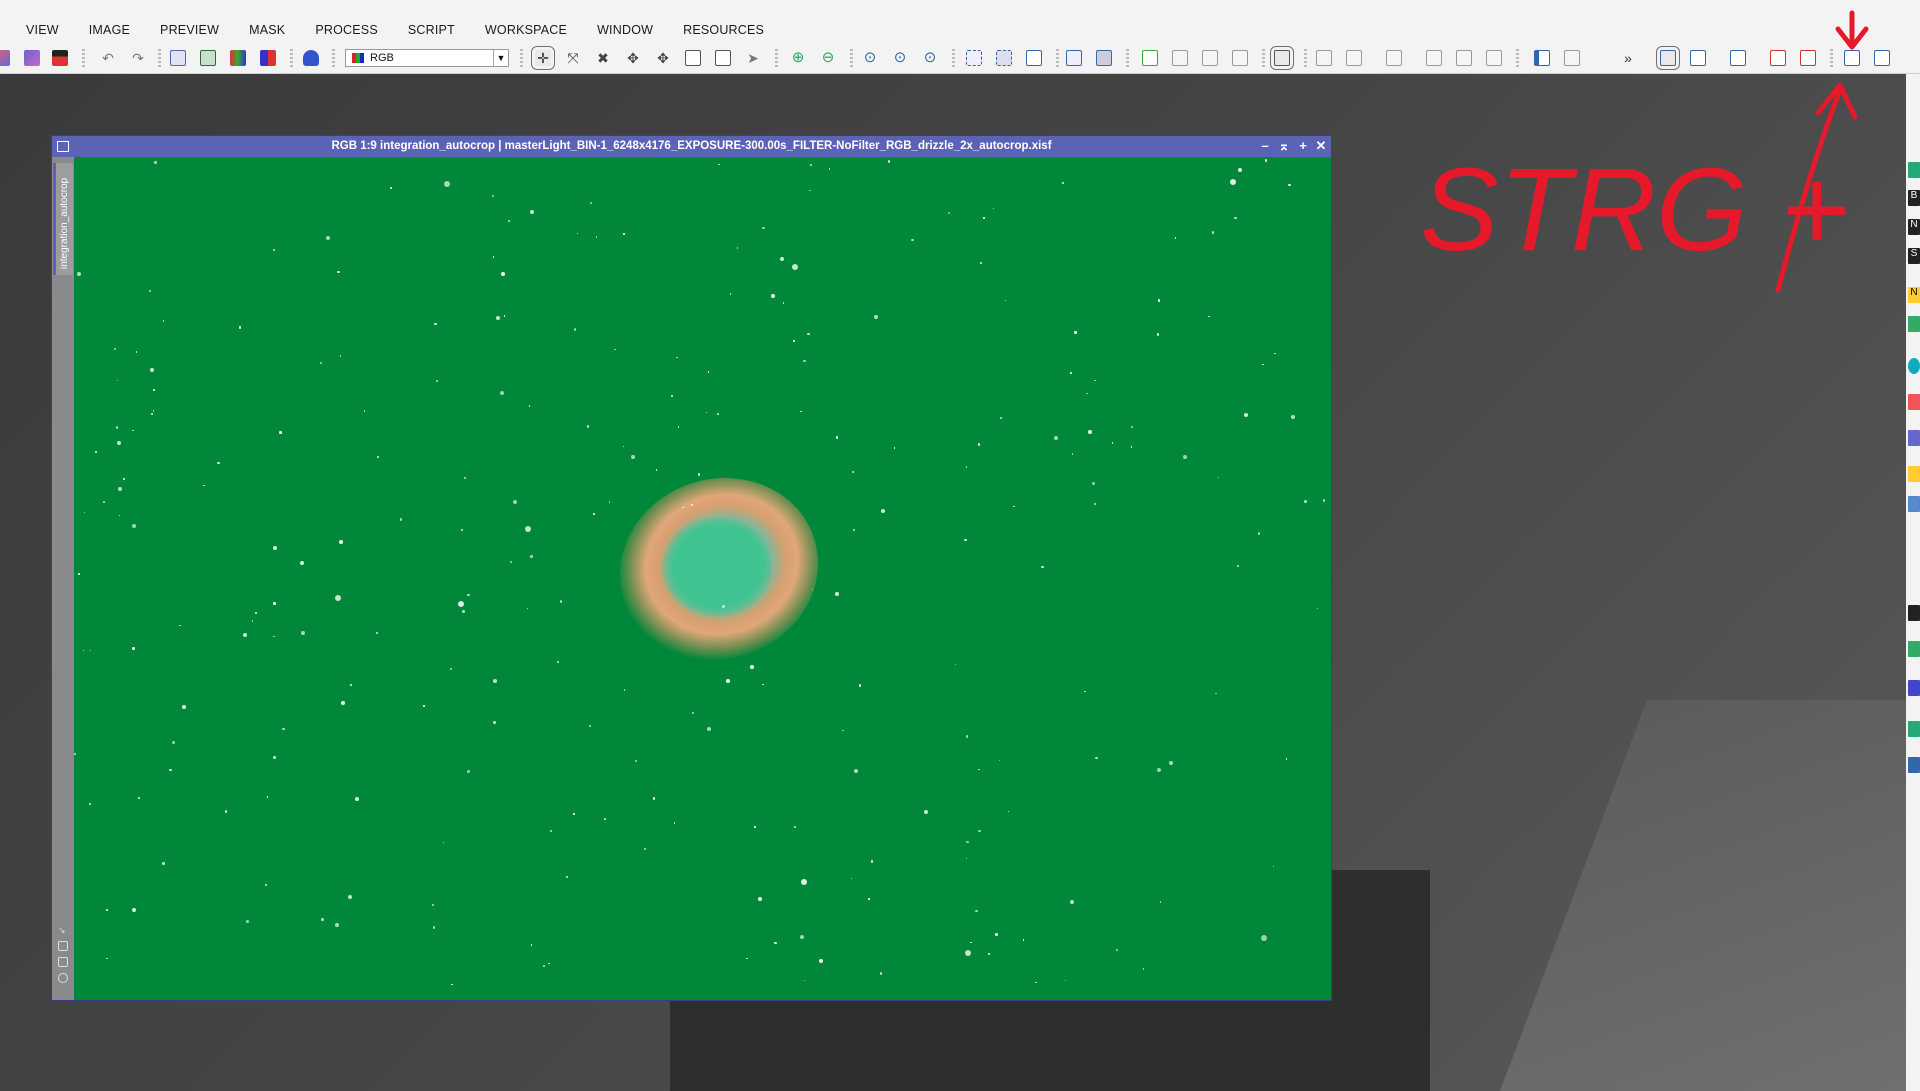  I want to click on zoom-optimal-icon: ⊙, so click(930, 58).